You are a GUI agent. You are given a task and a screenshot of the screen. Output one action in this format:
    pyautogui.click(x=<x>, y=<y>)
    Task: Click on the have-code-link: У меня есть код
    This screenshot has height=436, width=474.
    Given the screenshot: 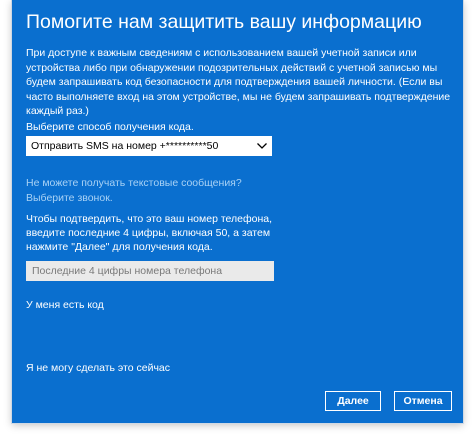 What is the action you would take?
    pyautogui.click(x=65, y=305)
    